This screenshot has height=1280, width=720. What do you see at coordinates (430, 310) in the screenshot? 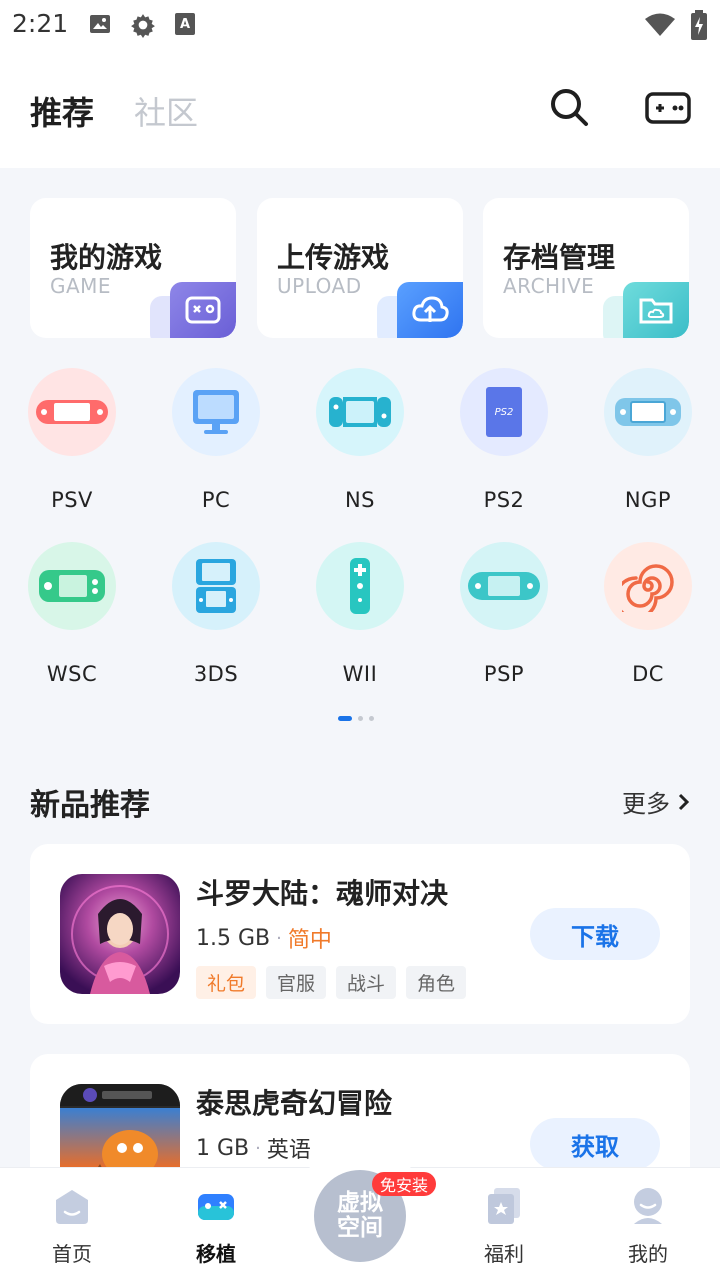
I see `cloud-upload-icon` at bounding box center [430, 310].